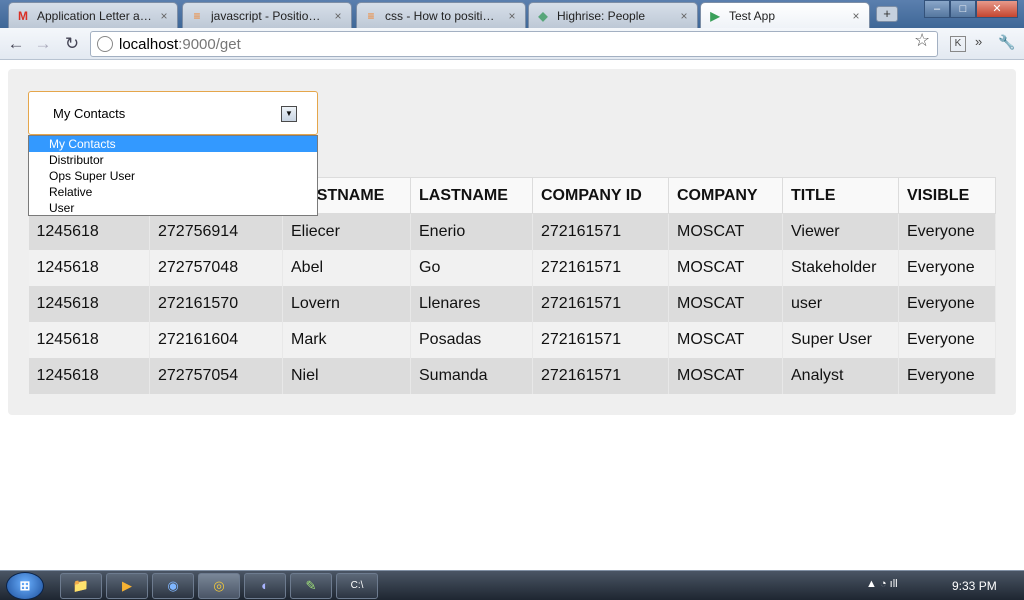 The height and width of the screenshot is (600, 1024). What do you see at coordinates (715, 16) in the screenshot?
I see `play-icon: ▶` at bounding box center [715, 16].